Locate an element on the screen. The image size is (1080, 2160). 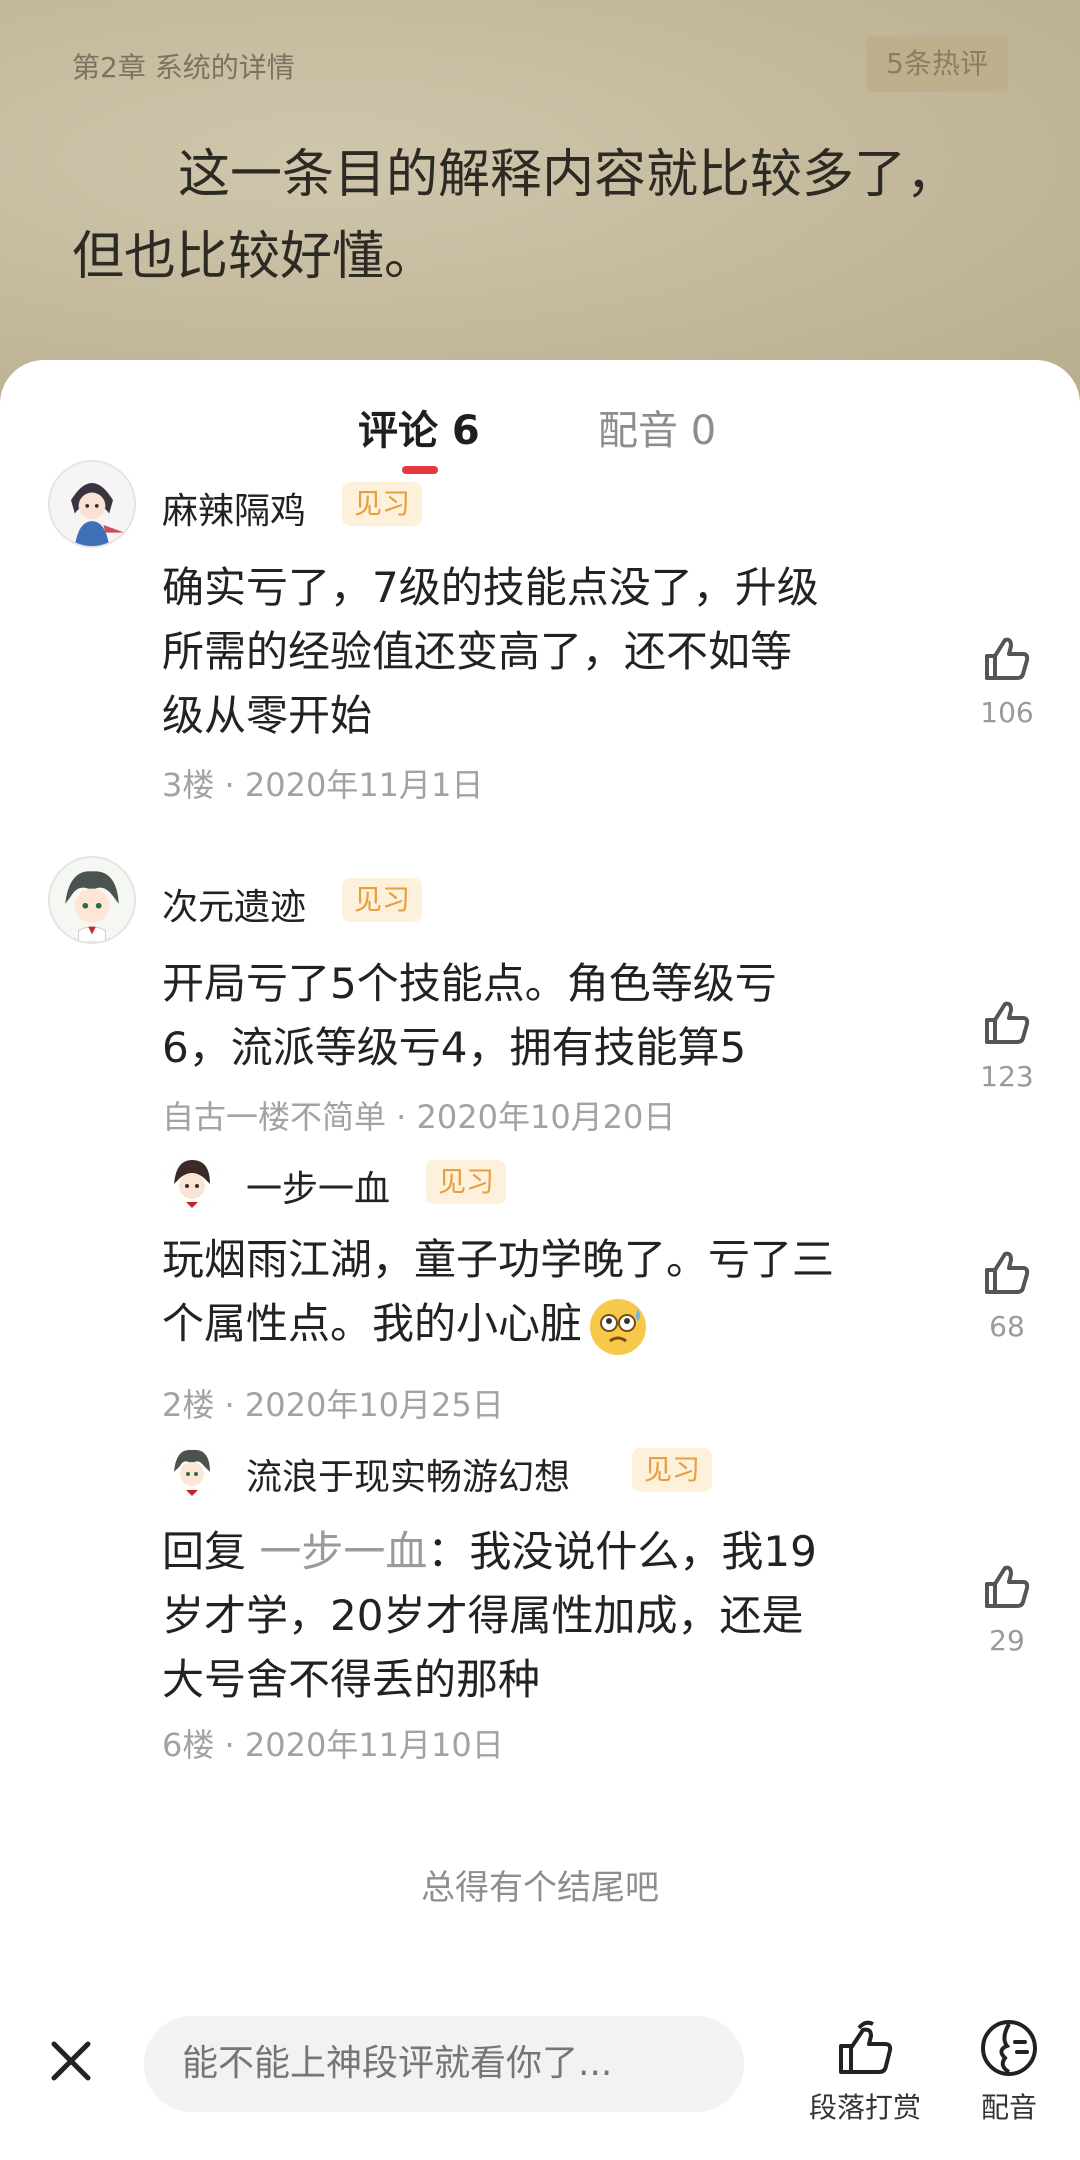
comment-line: 确实亏了，7级的技能点没了，升级 is located at coordinates (490, 587).